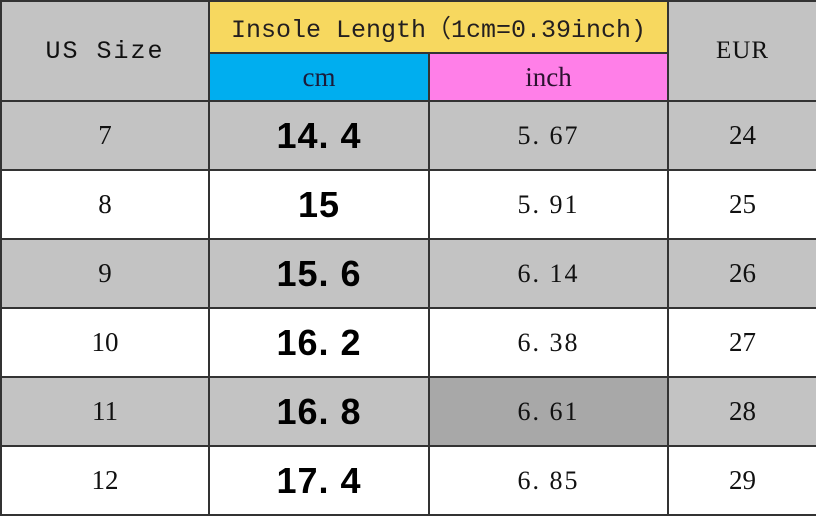 The width and height of the screenshot is (816, 516). Describe the element at coordinates (548, 342) in the screenshot. I see `cell-insole-inch: 6. 38` at that location.